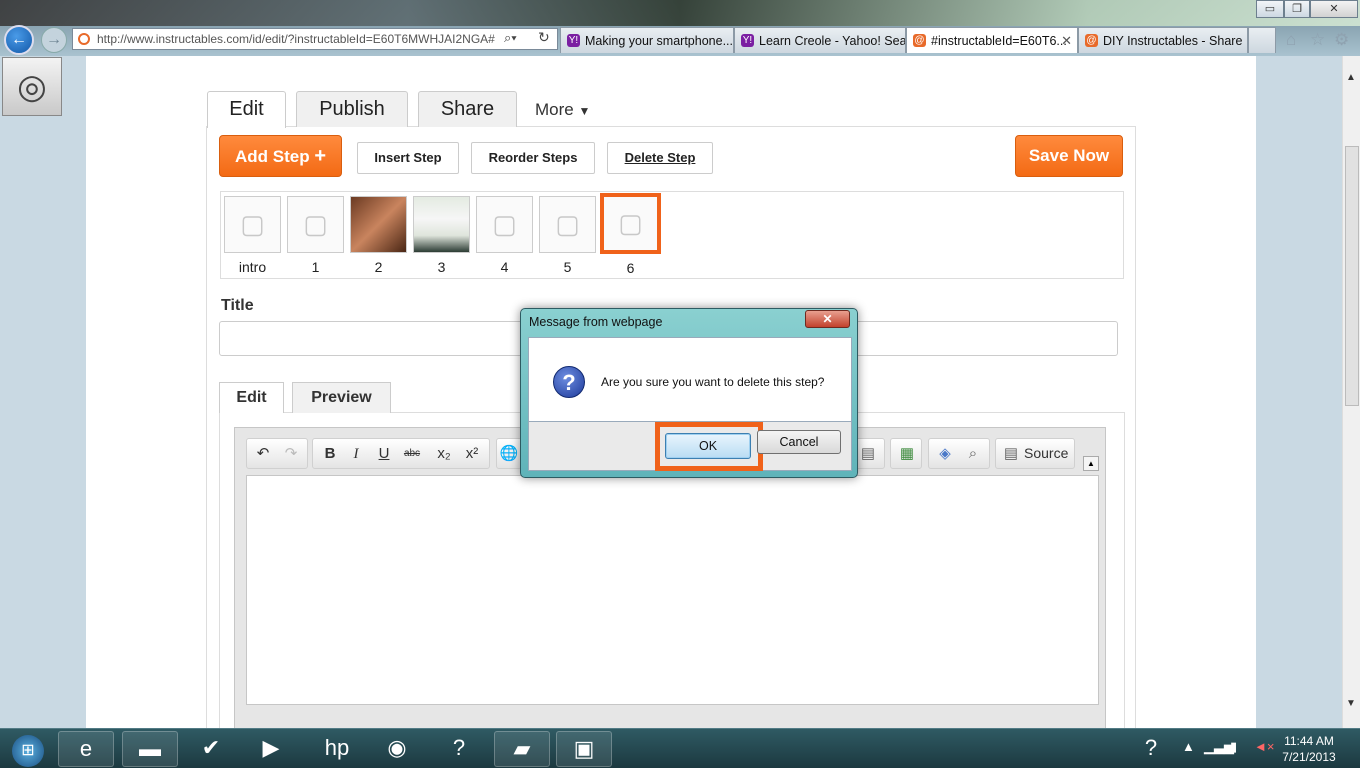 This screenshot has height=768, width=1360. What do you see at coordinates (1297, 9) in the screenshot?
I see `restore-button: ❐` at bounding box center [1297, 9].